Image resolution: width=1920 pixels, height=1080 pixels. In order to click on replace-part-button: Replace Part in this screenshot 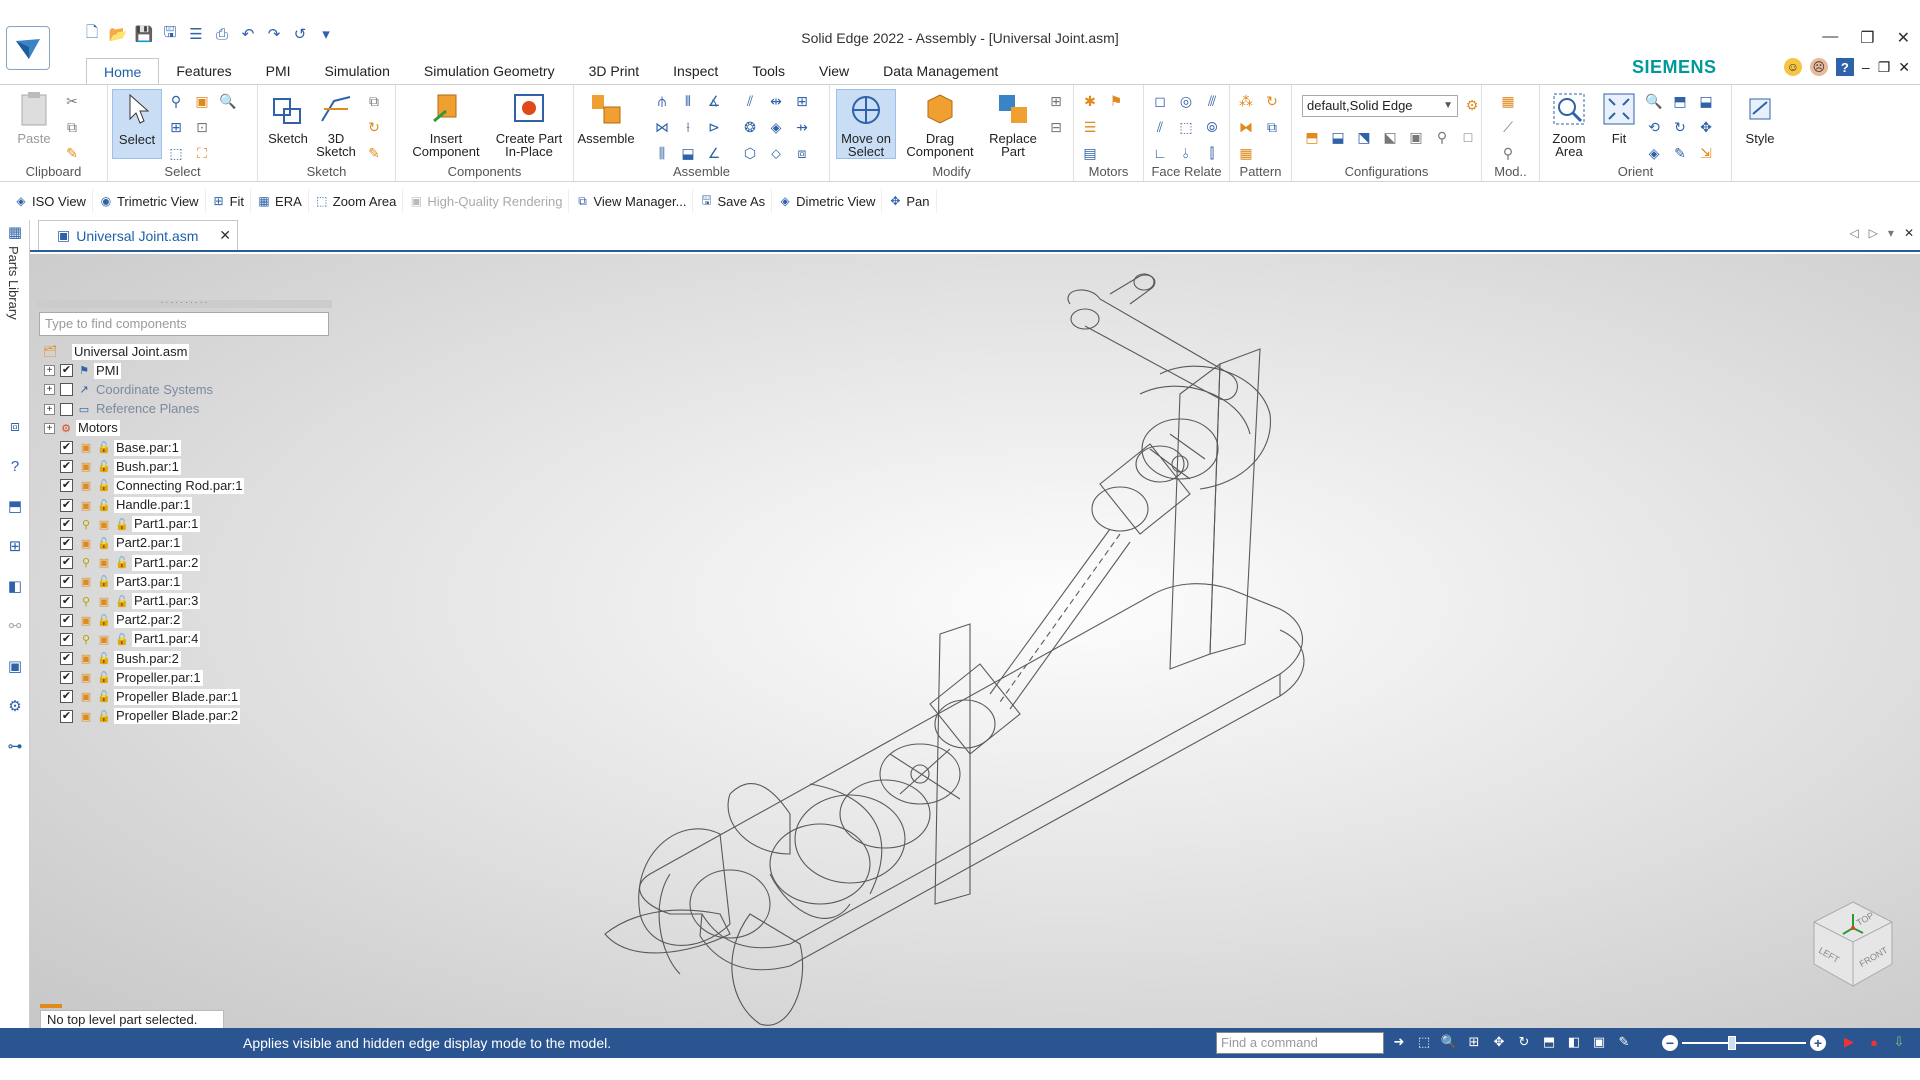, I will do `click(1013, 123)`.